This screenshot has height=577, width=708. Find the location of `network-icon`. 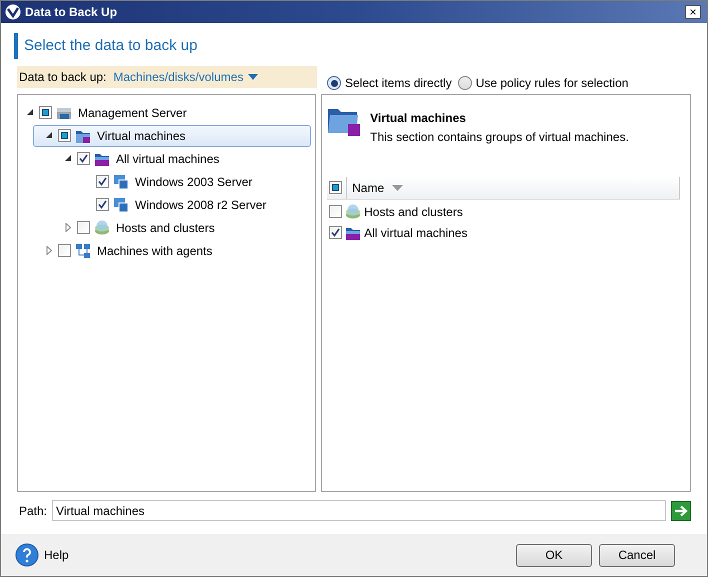

network-icon is located at coordinates (83, 250).